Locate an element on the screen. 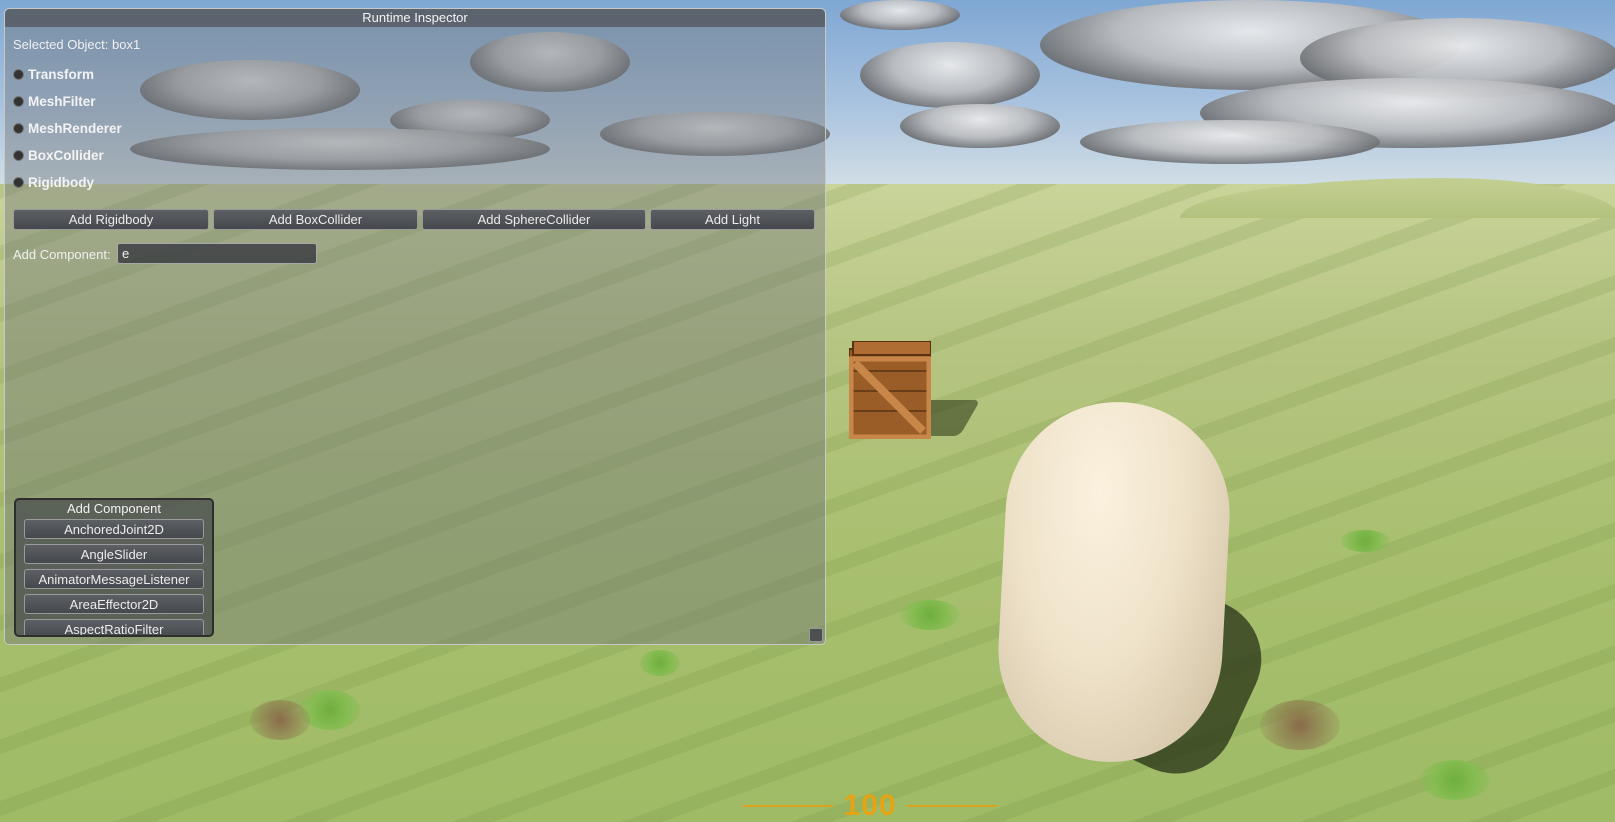  component-label: Rigidbody is located at coordinates (61, 182).